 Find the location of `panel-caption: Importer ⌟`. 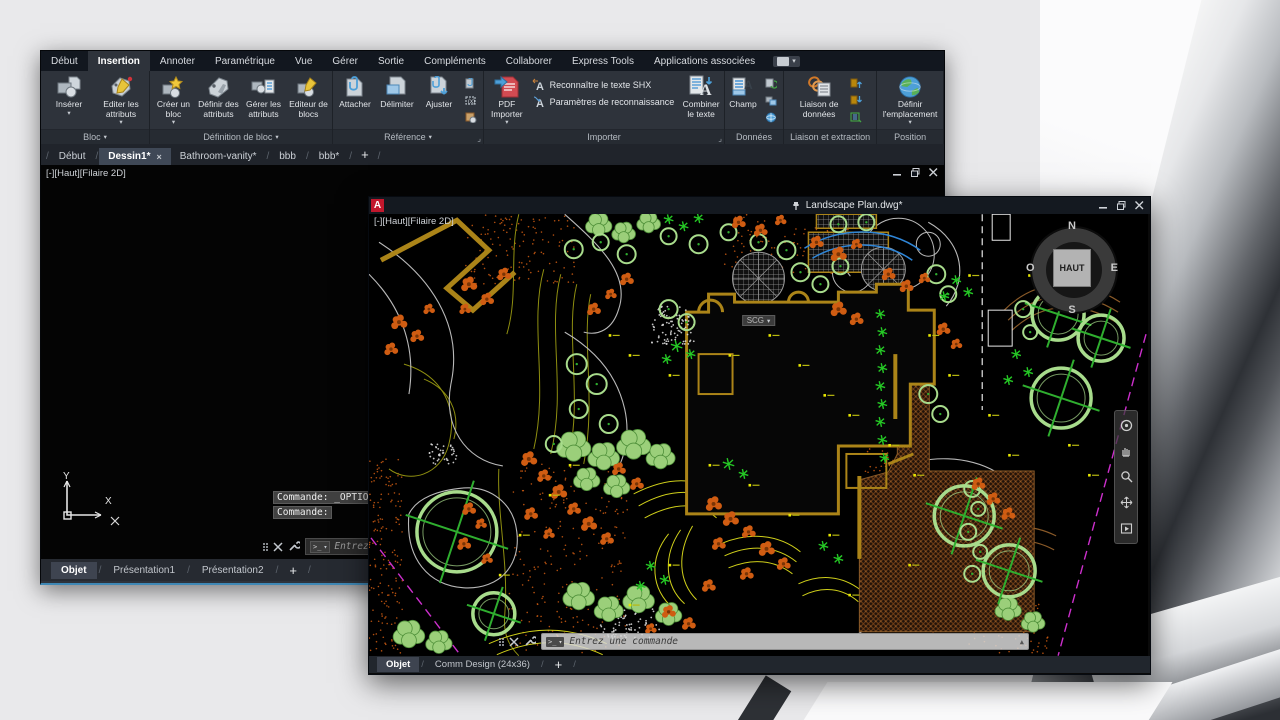

panel-caption: Importer ⌟ is located at coordinates (603, 136).